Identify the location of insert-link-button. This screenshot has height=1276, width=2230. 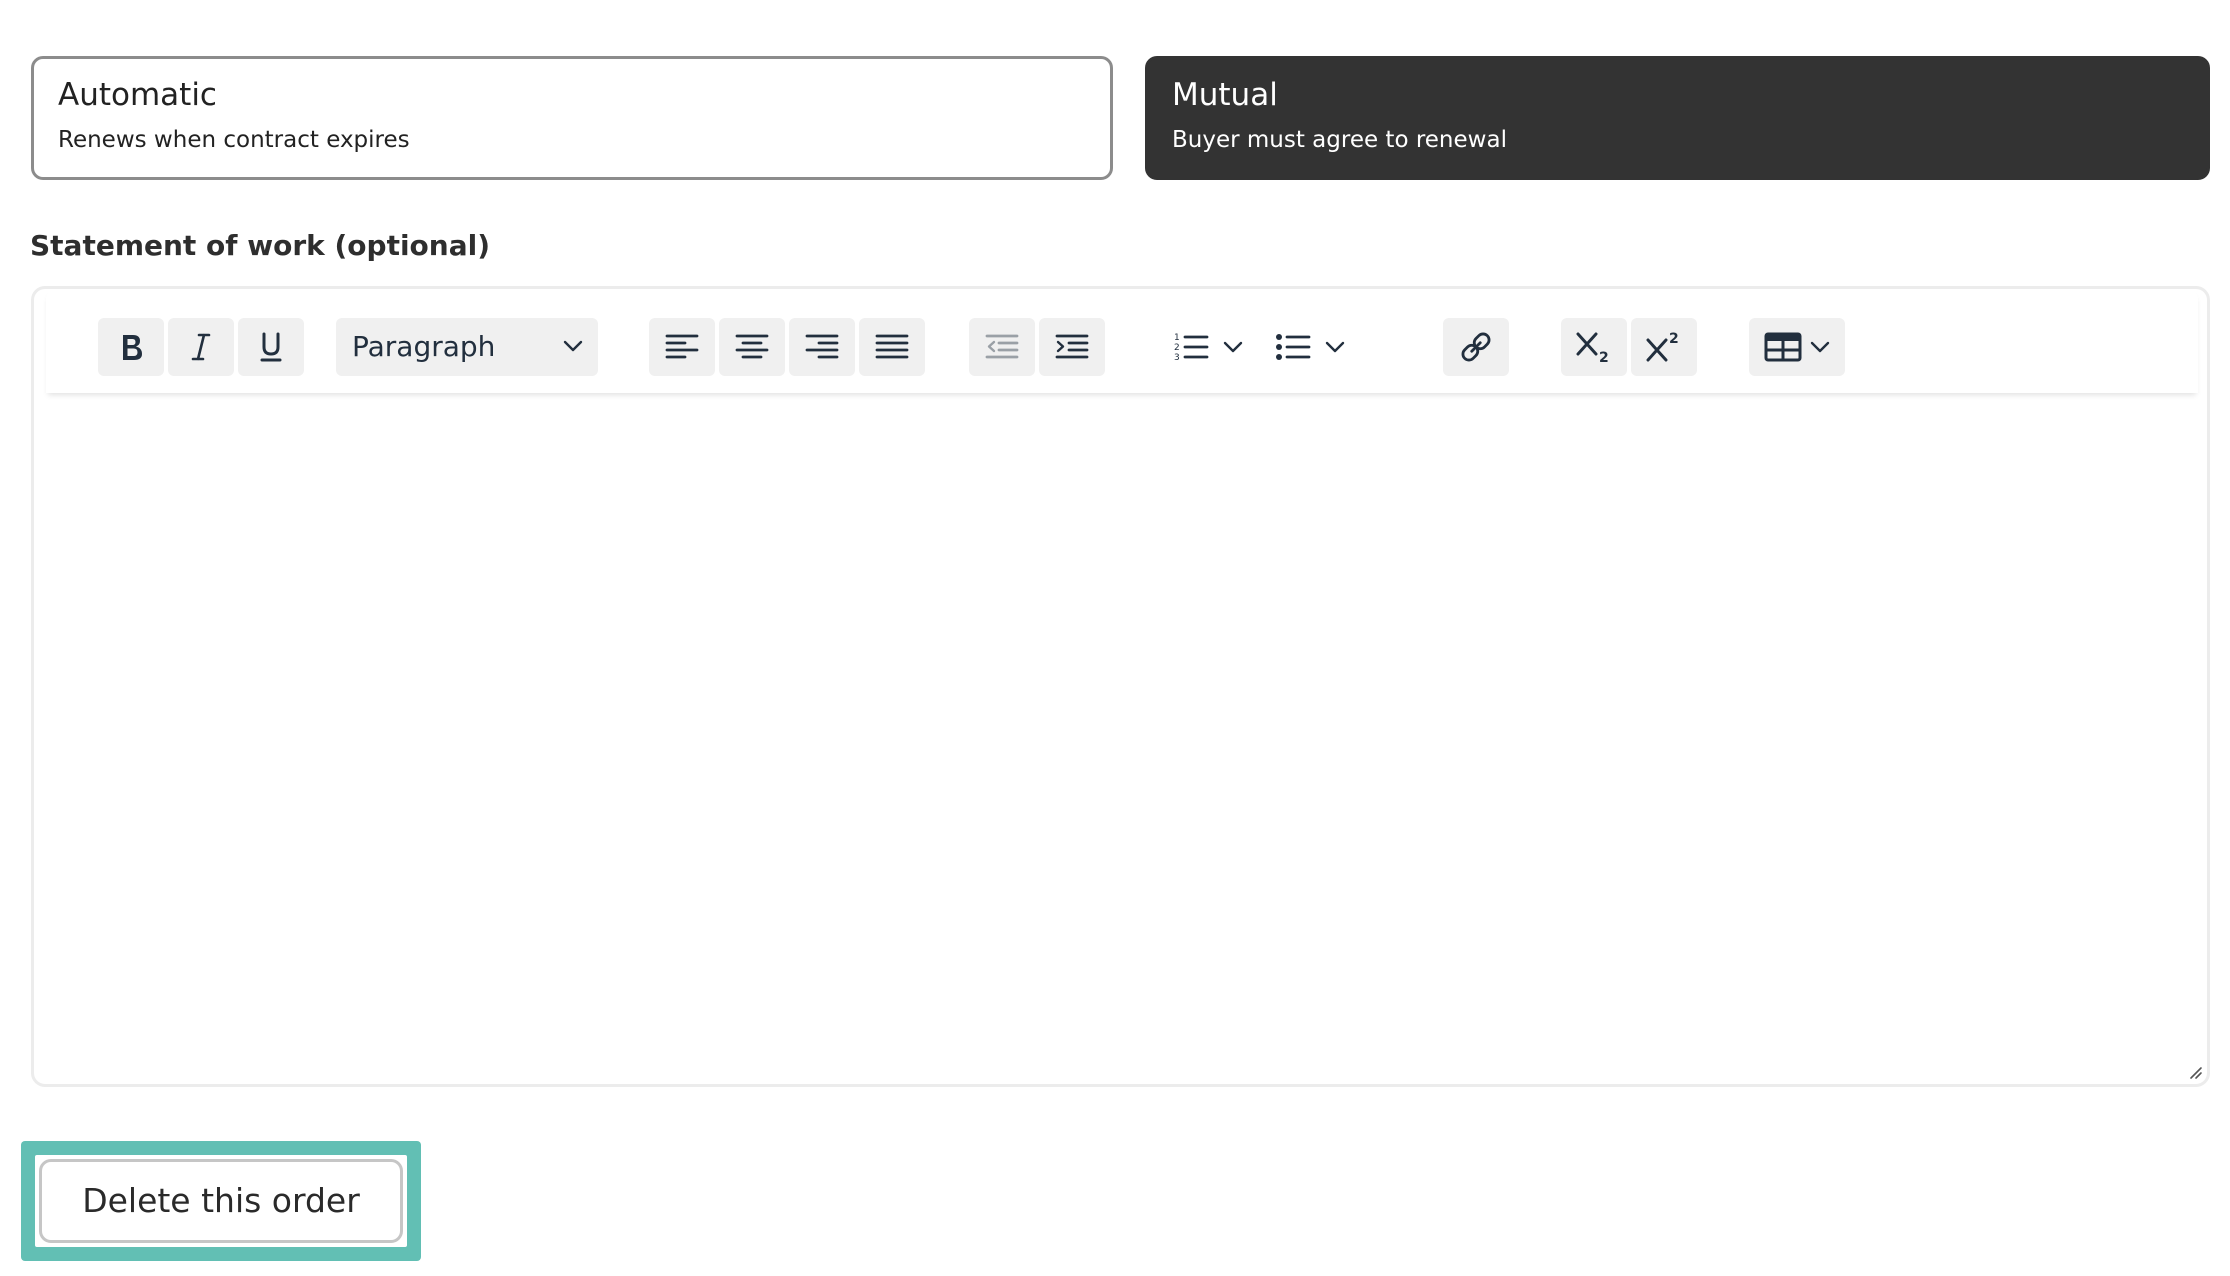
(1476, 347).